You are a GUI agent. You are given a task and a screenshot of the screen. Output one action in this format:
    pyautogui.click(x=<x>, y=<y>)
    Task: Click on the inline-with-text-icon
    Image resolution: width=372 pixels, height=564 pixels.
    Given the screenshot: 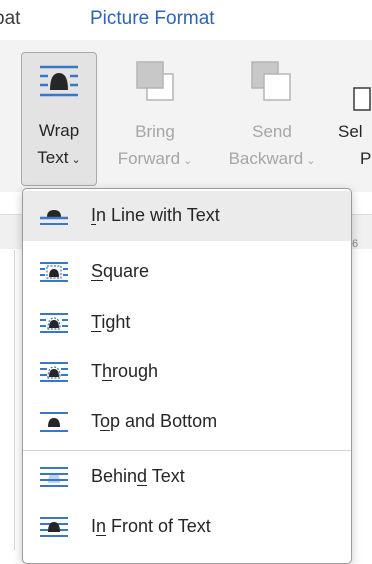 What is the action you would take?
    pyautogui.click(x=54, y=217)
    